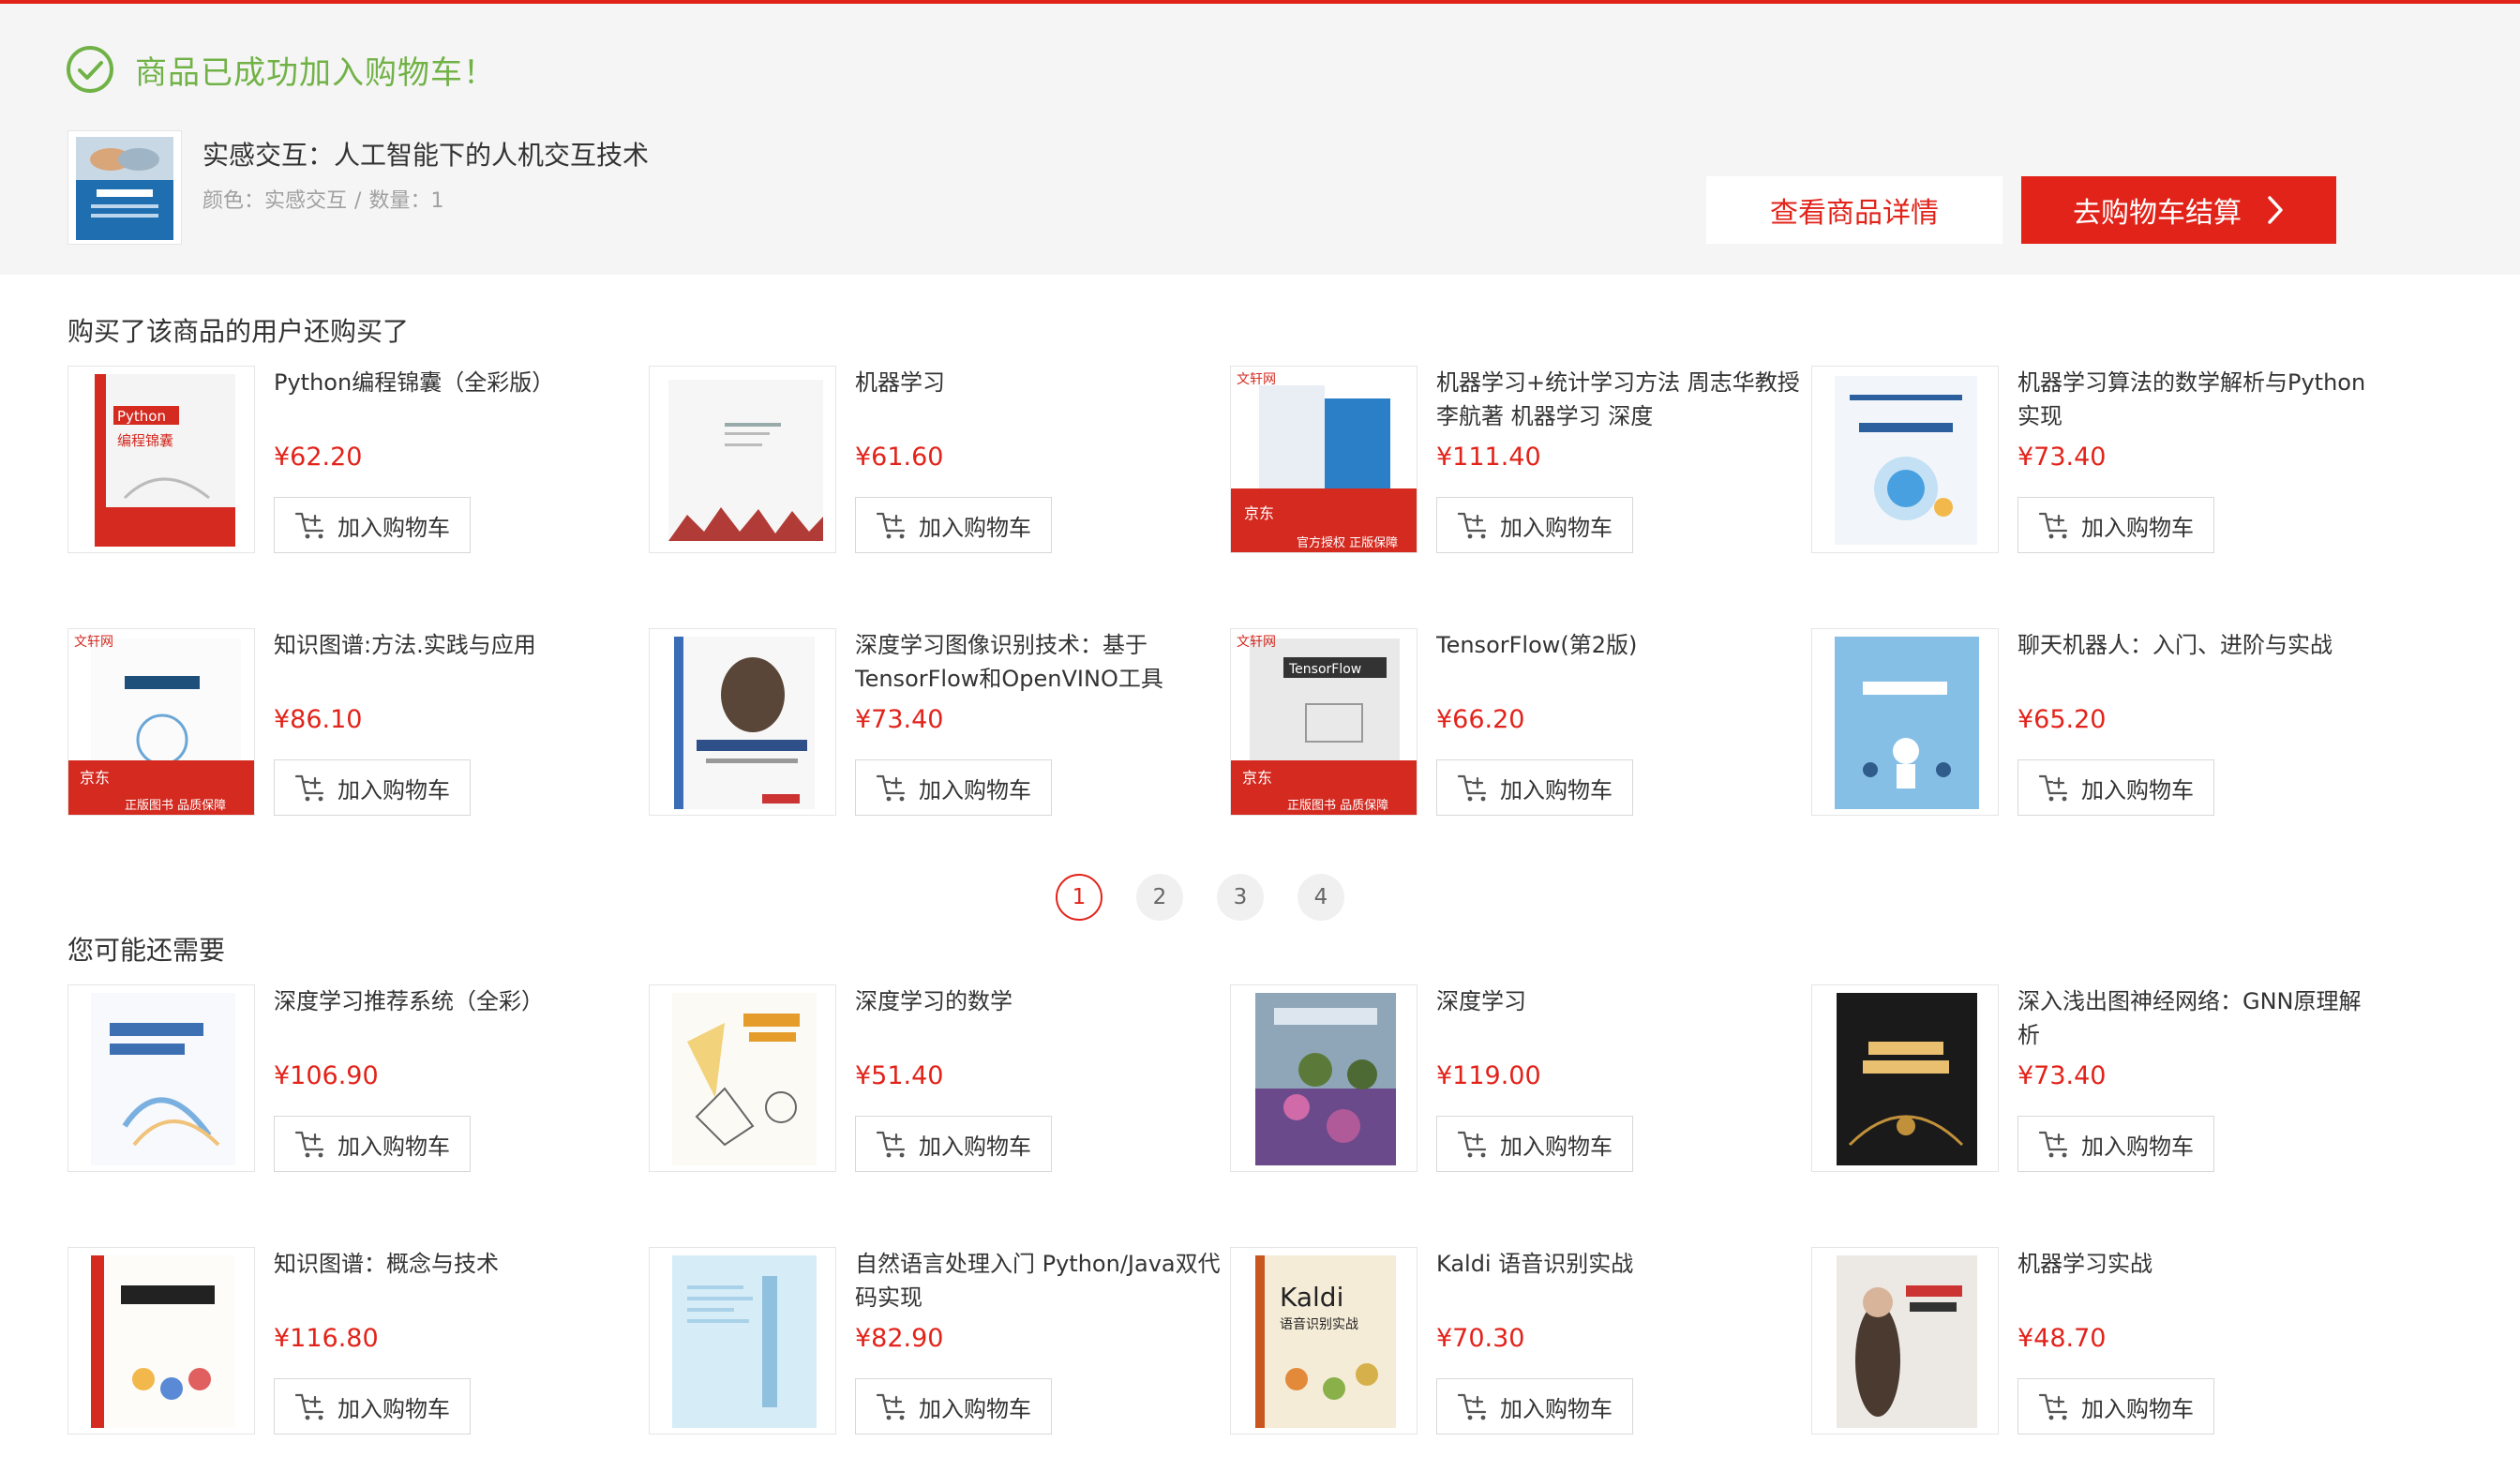  I want to click on product-name: 机器学习算法的数学解析与Python实现, so click(2200, 399).